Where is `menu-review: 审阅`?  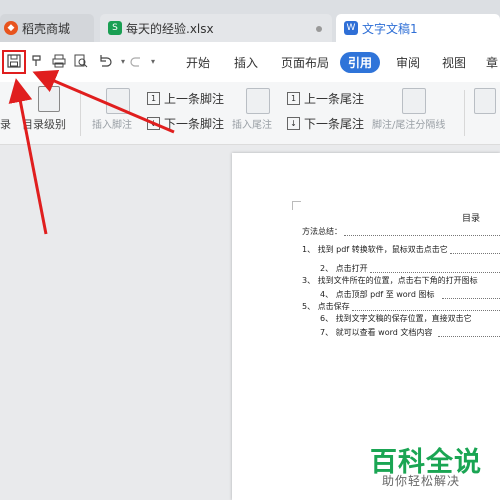
menu-review: 审阅 is located at coordinates (408, 62).